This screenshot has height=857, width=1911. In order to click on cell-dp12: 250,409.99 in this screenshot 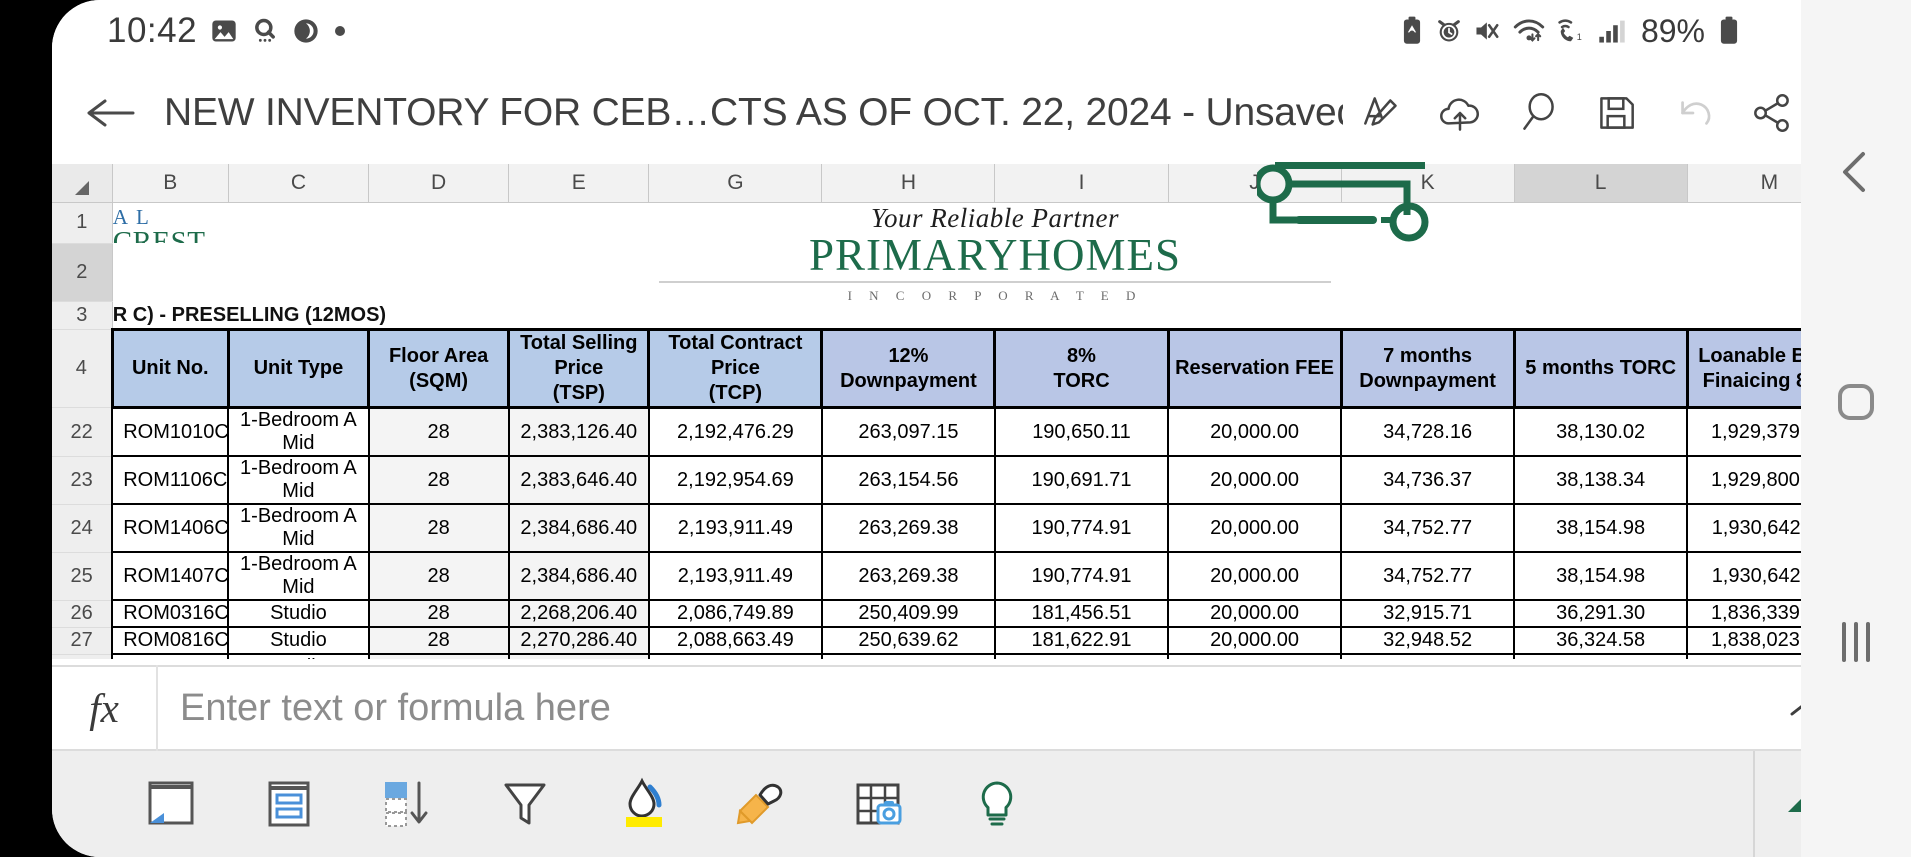, I will do `click(908, 614)`.